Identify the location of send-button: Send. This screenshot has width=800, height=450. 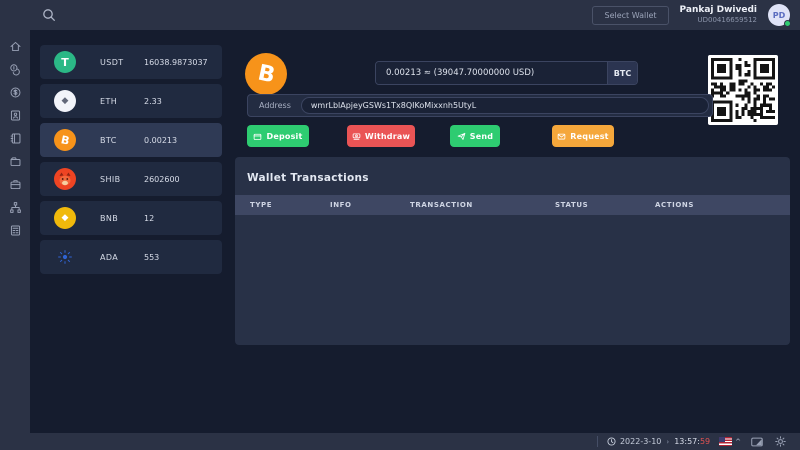
(475, 136).